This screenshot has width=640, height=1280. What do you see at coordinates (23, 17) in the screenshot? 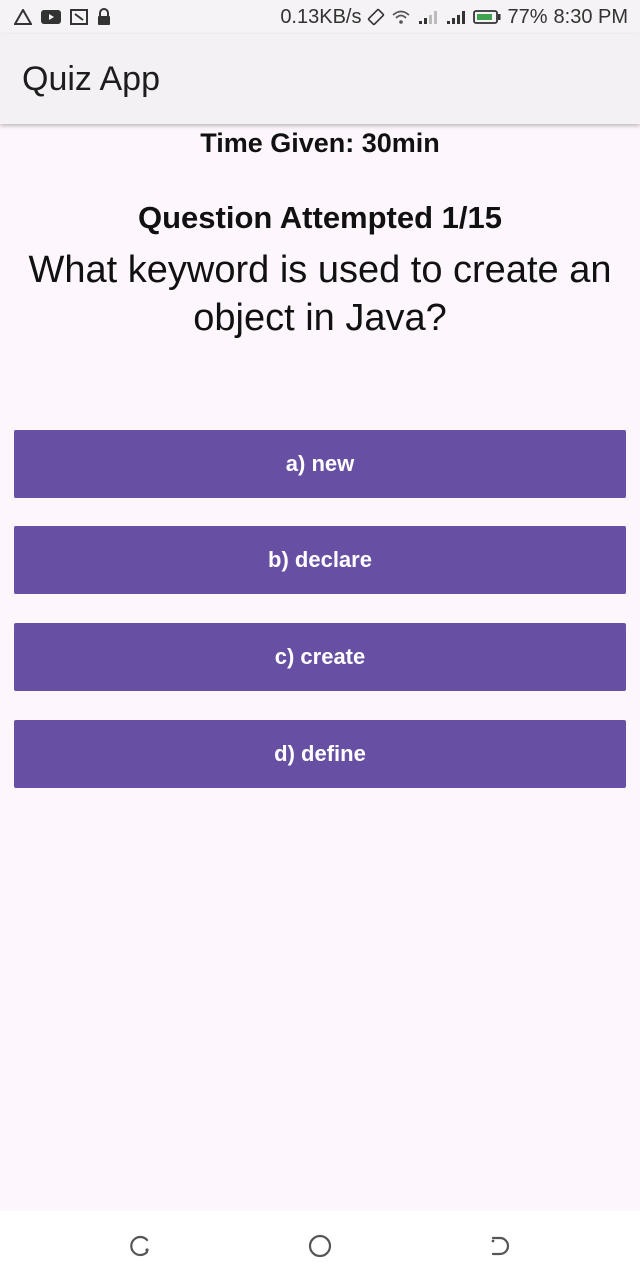
I see `alert-icon` at bounding box center [23, 17].